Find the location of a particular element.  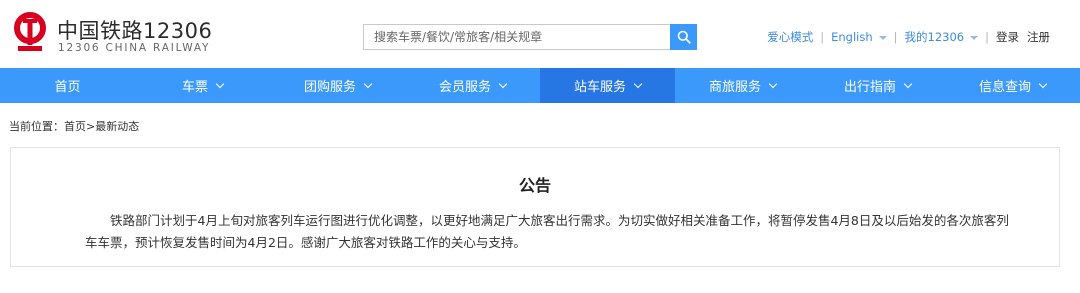

nav-label: 首页 is located at coordinates (67, 87).